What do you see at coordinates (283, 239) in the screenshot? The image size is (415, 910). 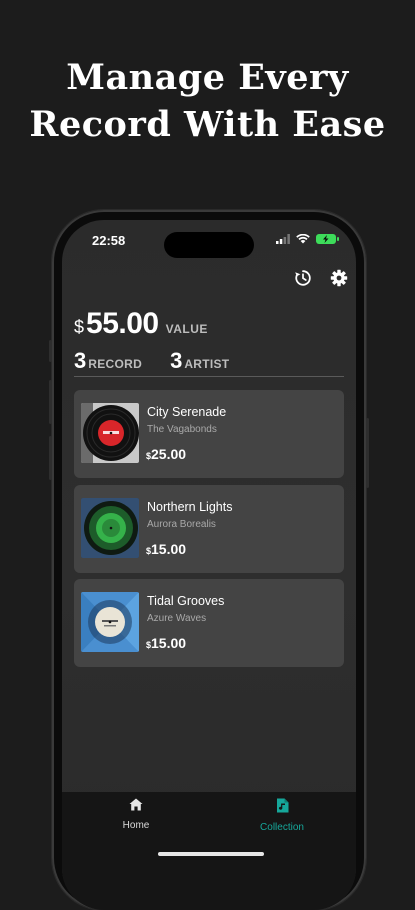 I see `signal-icon` at bounding box center [283, 239].